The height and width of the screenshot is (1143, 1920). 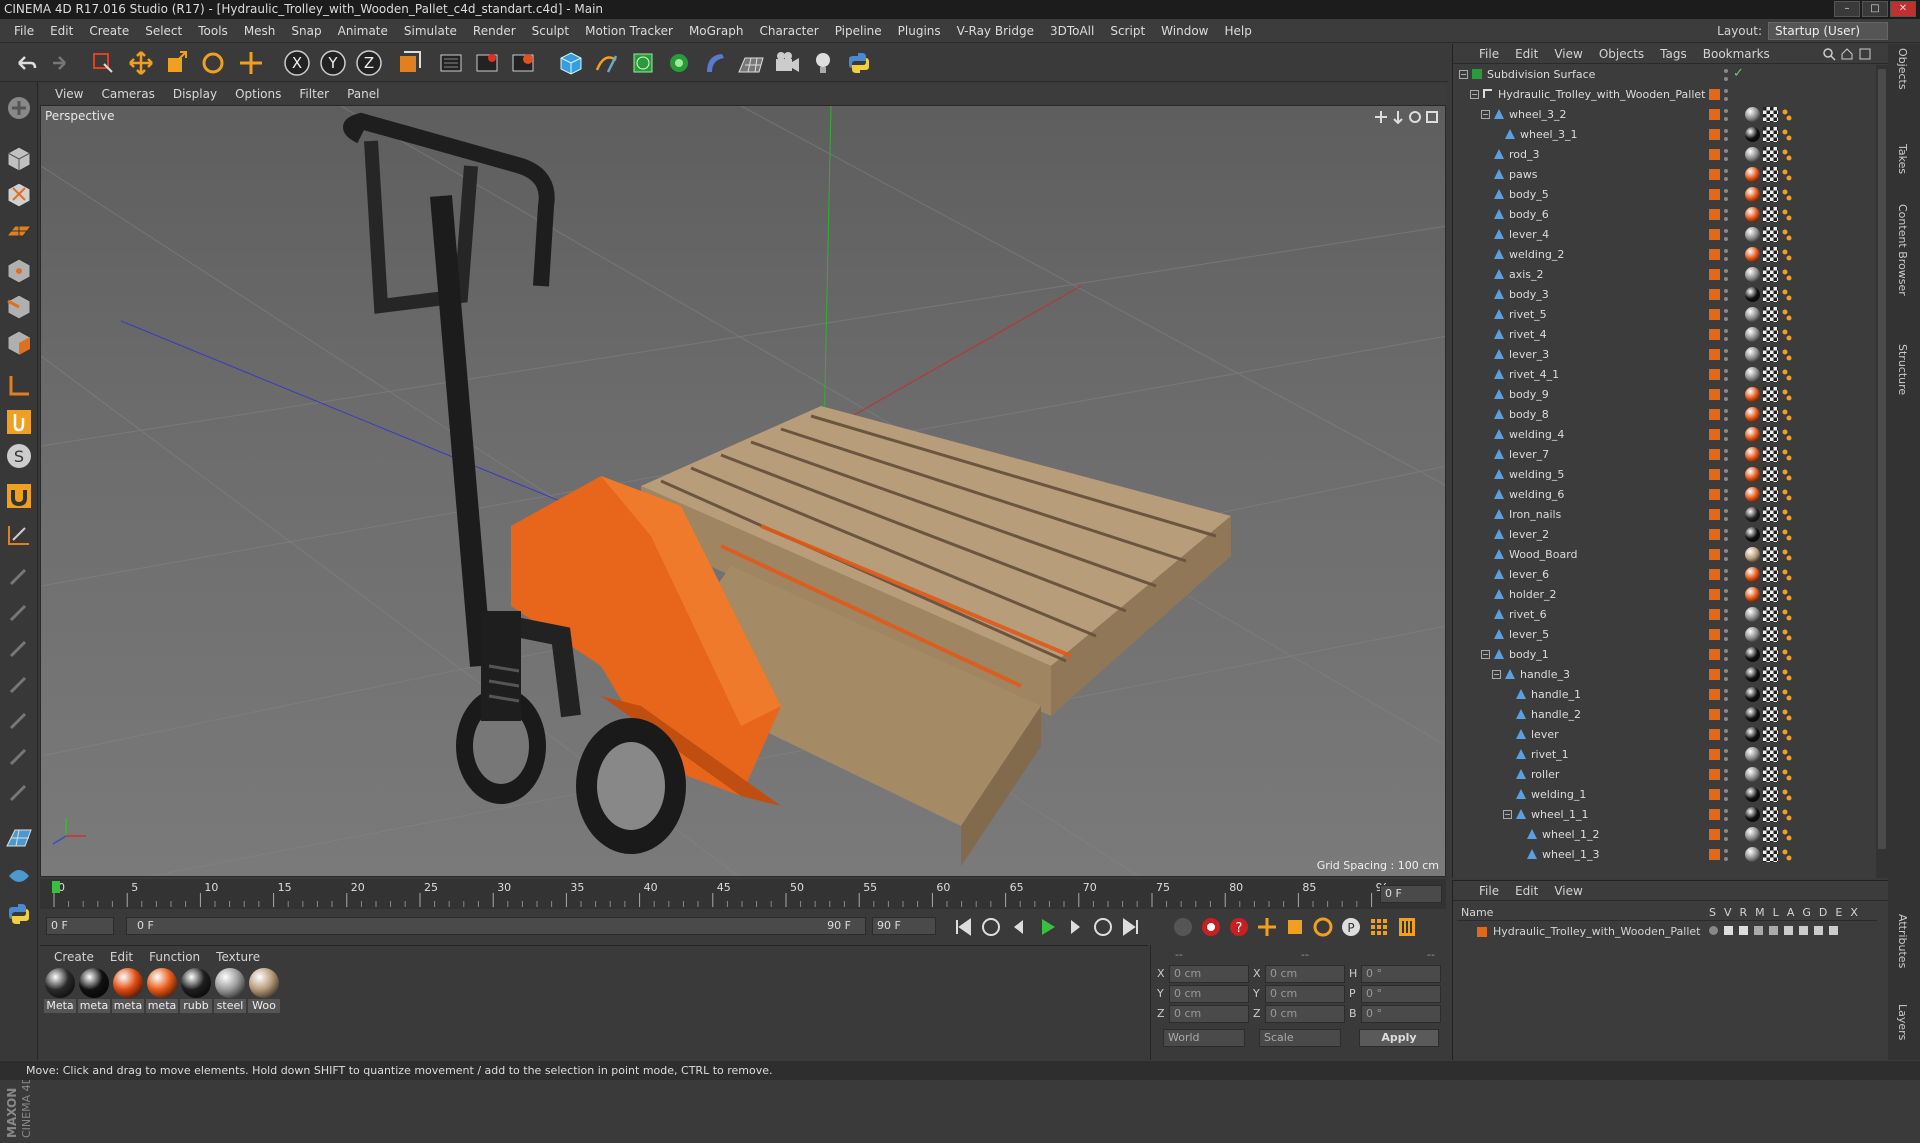 I want to click on object-row: − Hydraulic_Trolley_with_Wooden_Pallet, so click(x=1671, y=95).